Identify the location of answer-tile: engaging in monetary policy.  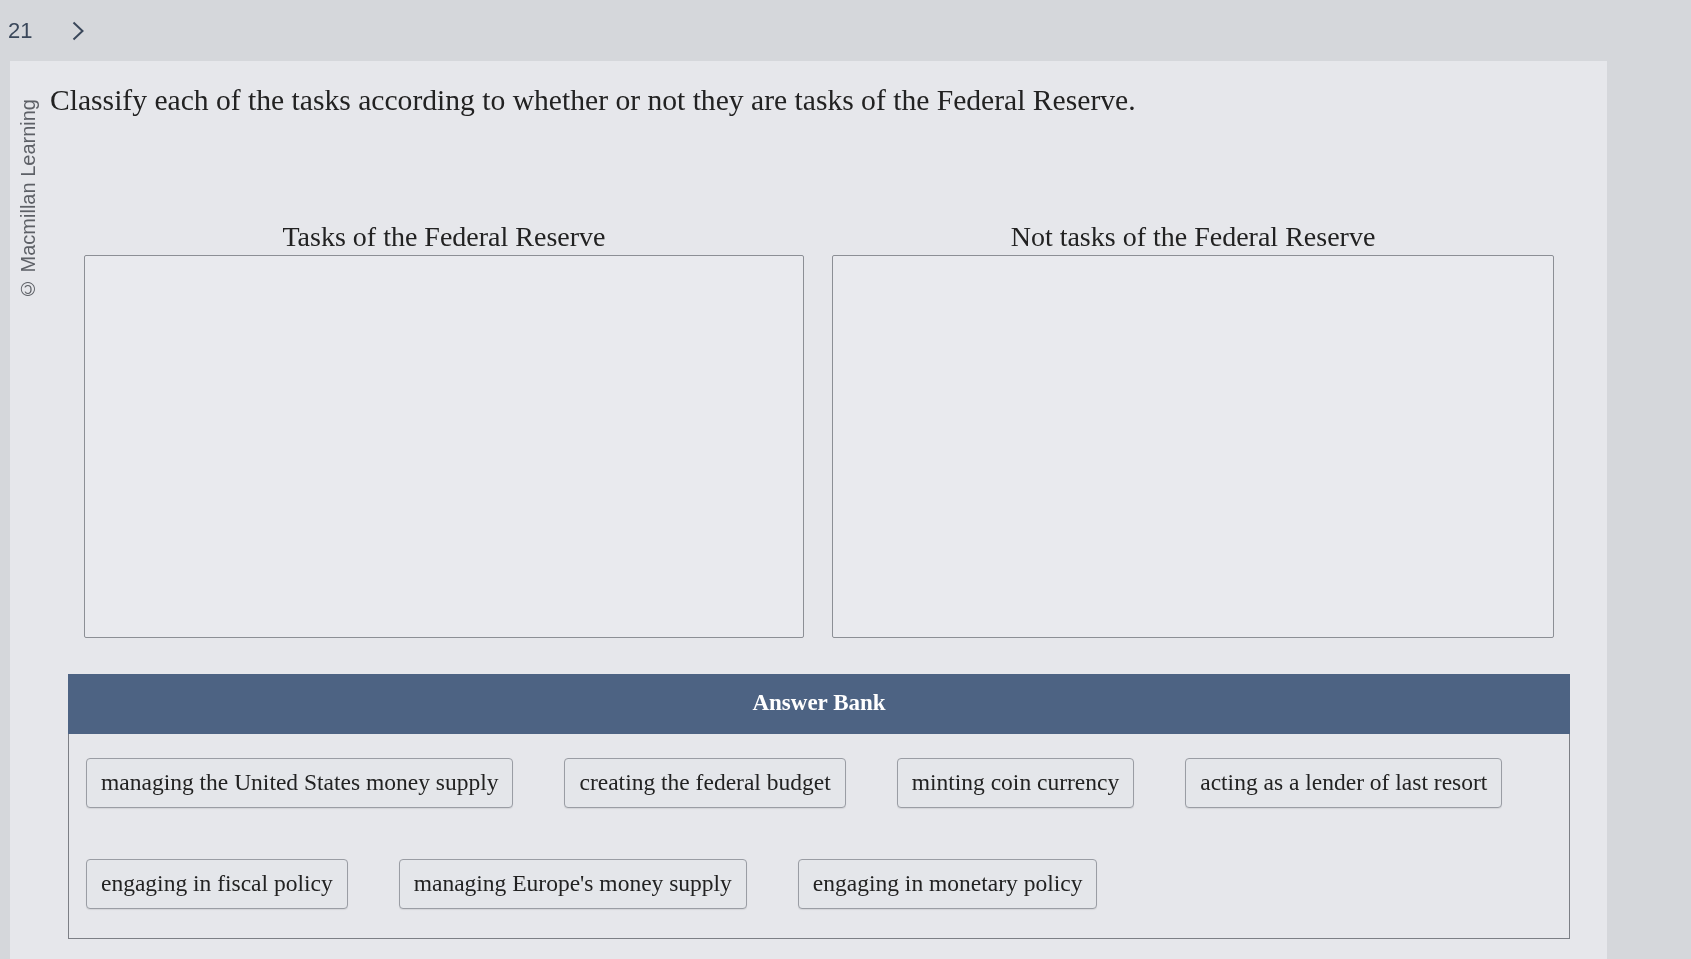
(947, 883).